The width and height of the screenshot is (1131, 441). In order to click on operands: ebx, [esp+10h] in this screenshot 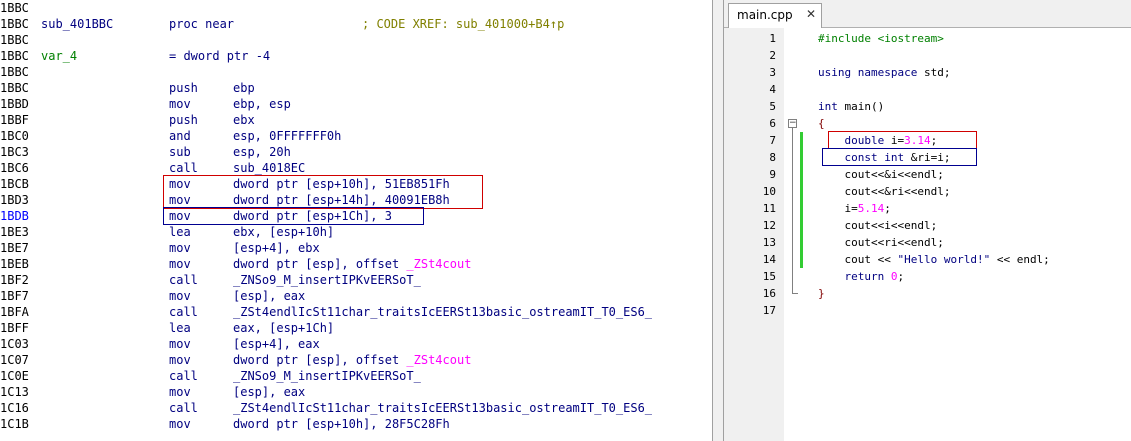, I will do `click(284, 232)`.